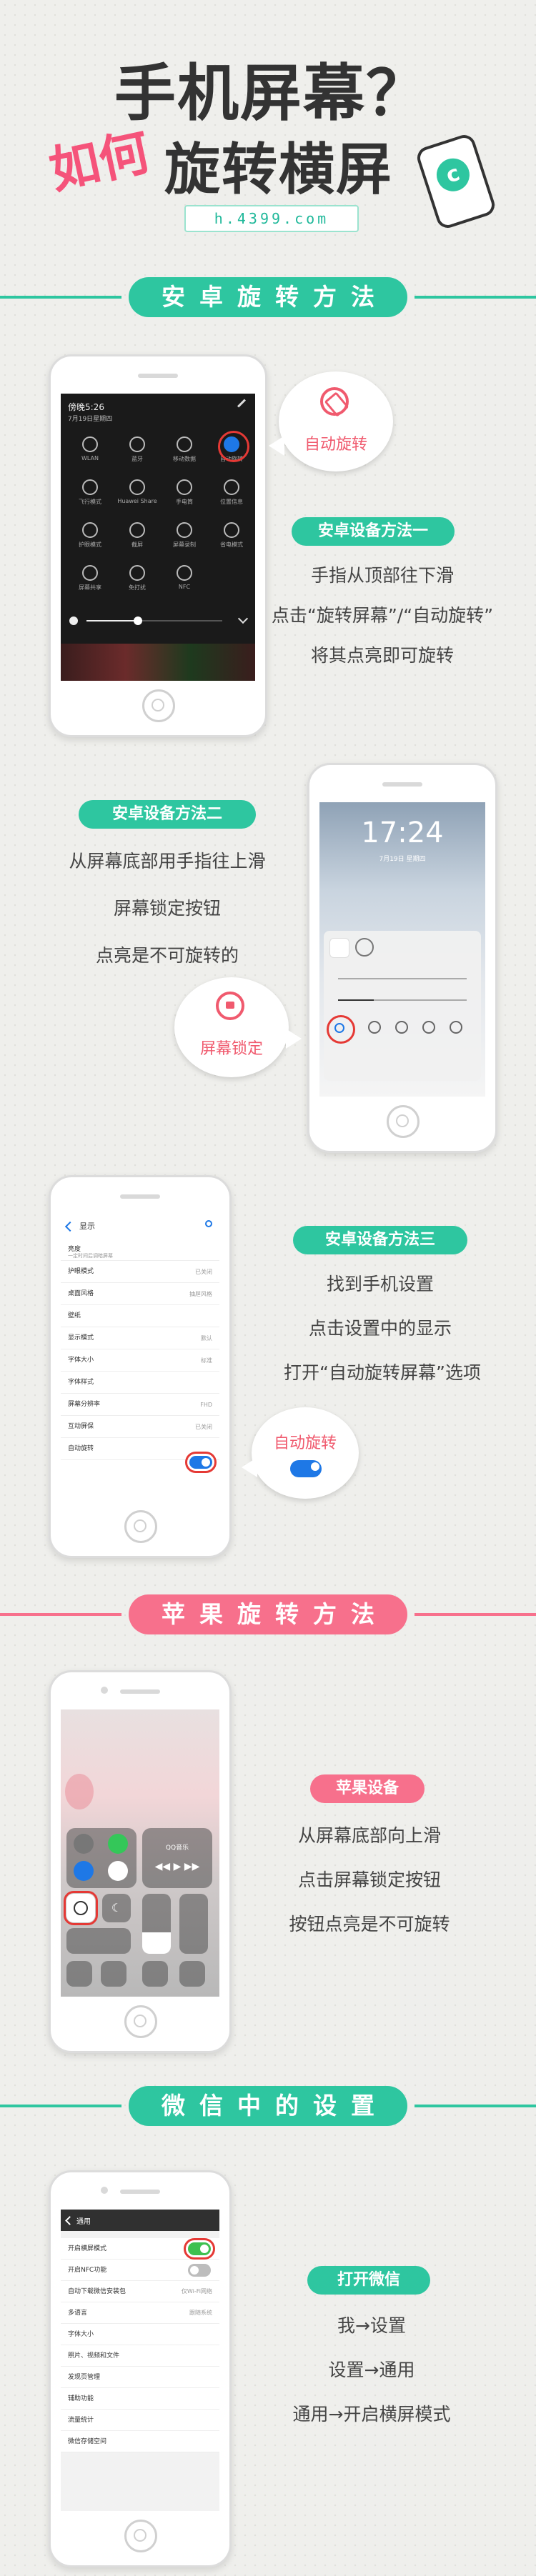 The image size is (536, 2576). What do you see at coordinates (140, 2292) in the screenshot?
I see `settings-row: 自动下载微信安装包 仅Wi-Fi网络` at bounding box center [140, 2292].